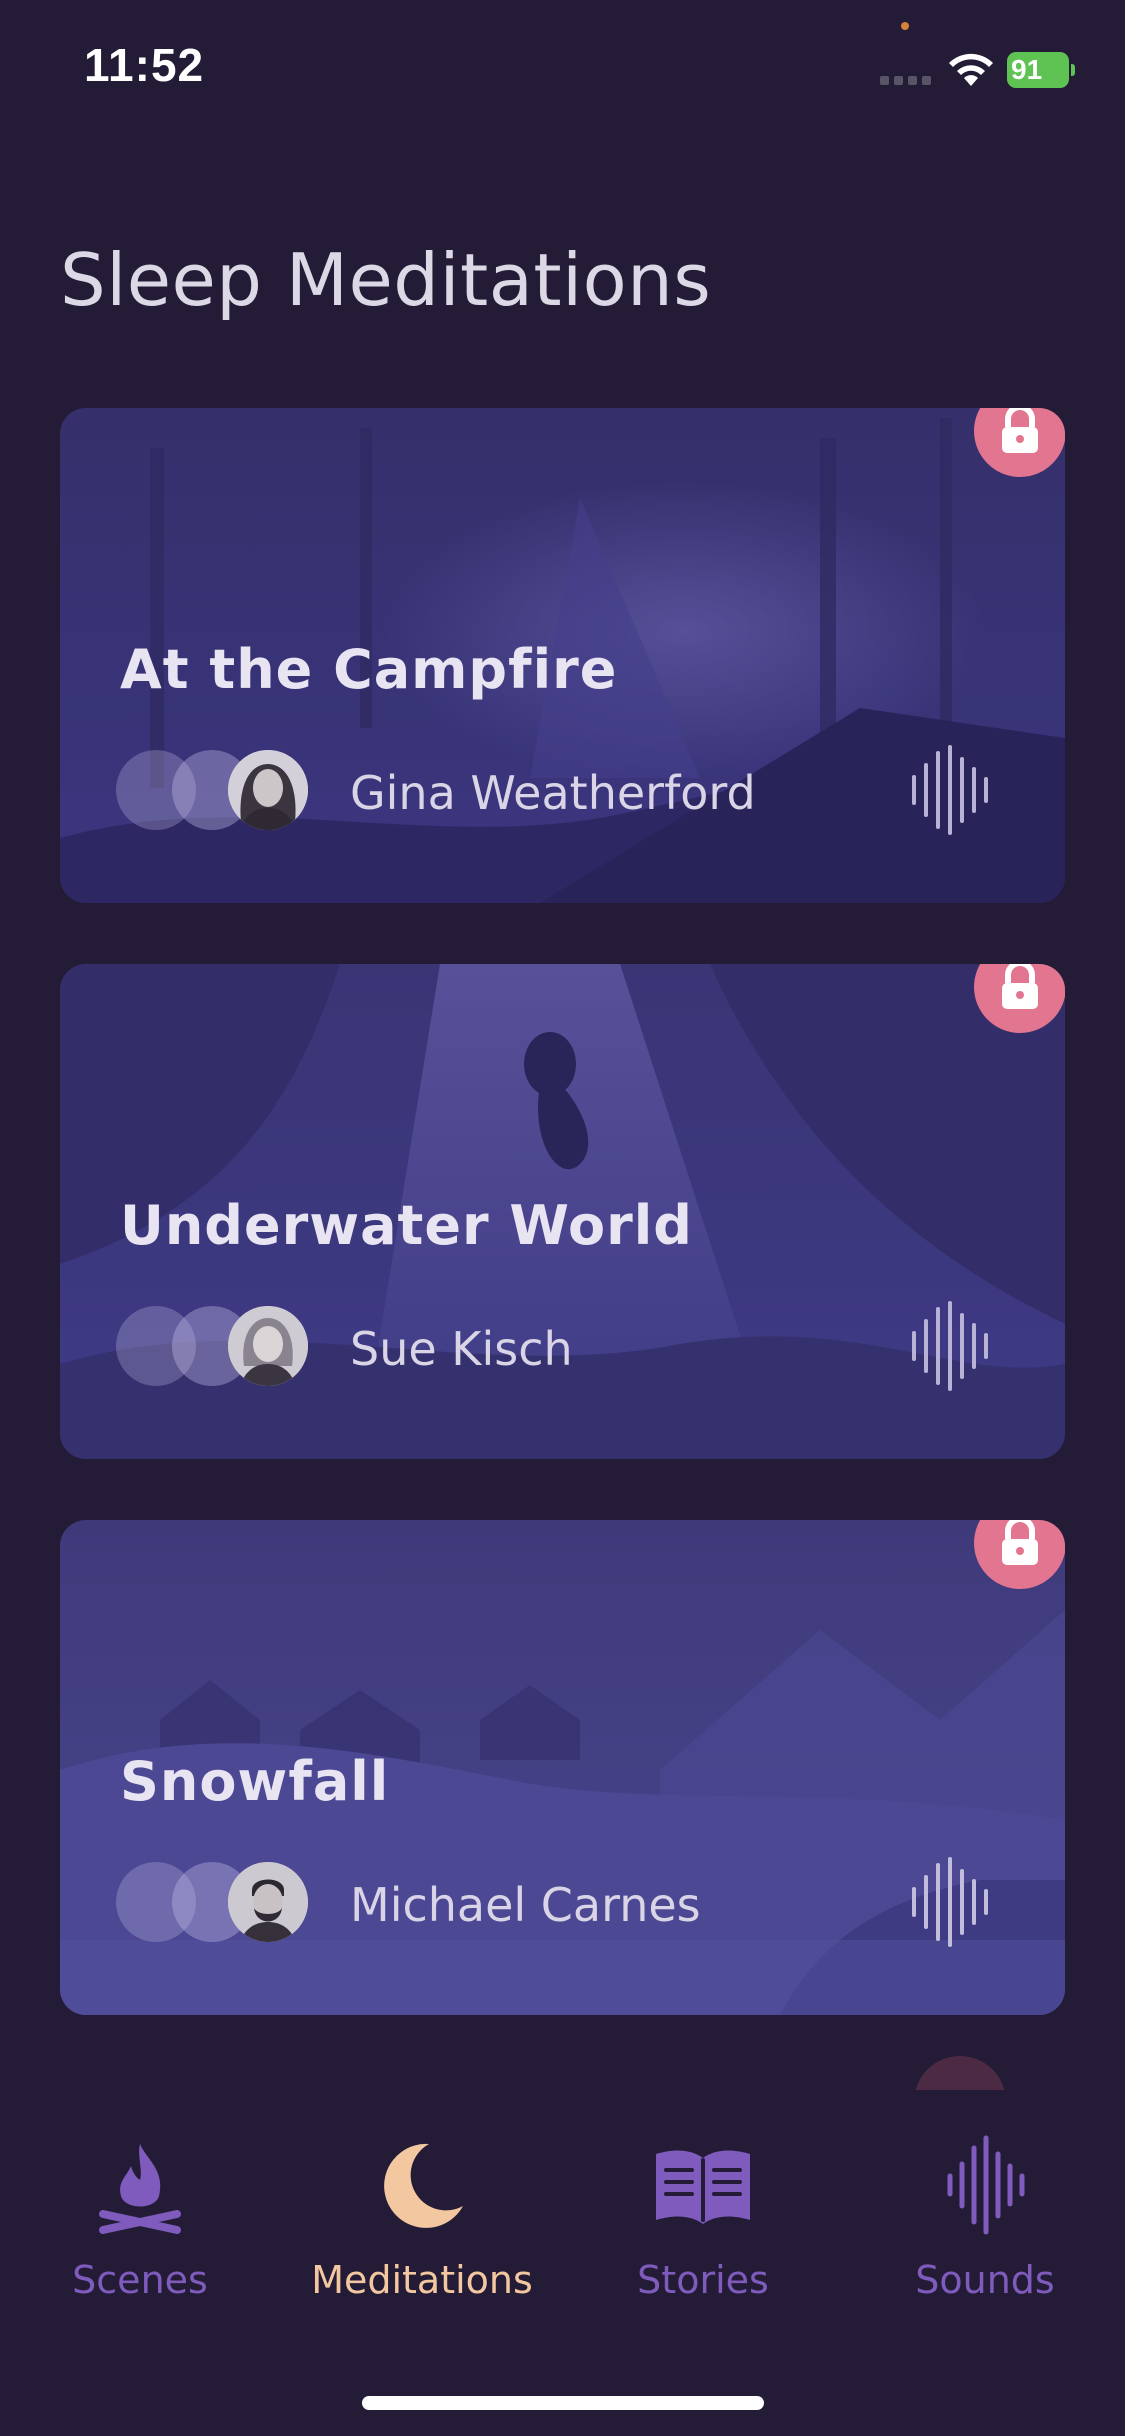 The width and height of the screenshot is (1125, 2436). I want to click on status-time: 11:52, so click(144, 65).